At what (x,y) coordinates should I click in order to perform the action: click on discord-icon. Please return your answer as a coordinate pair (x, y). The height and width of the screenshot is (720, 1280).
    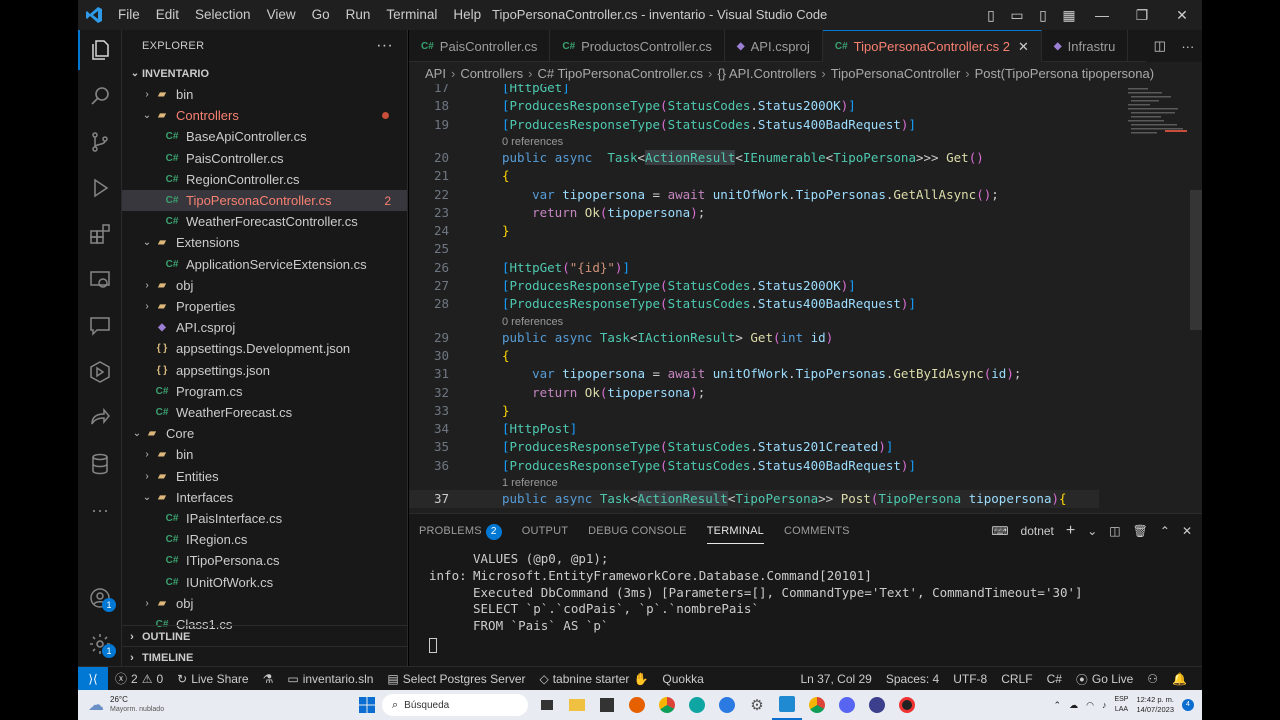
    Looking at the image, I should click on (847, 705).